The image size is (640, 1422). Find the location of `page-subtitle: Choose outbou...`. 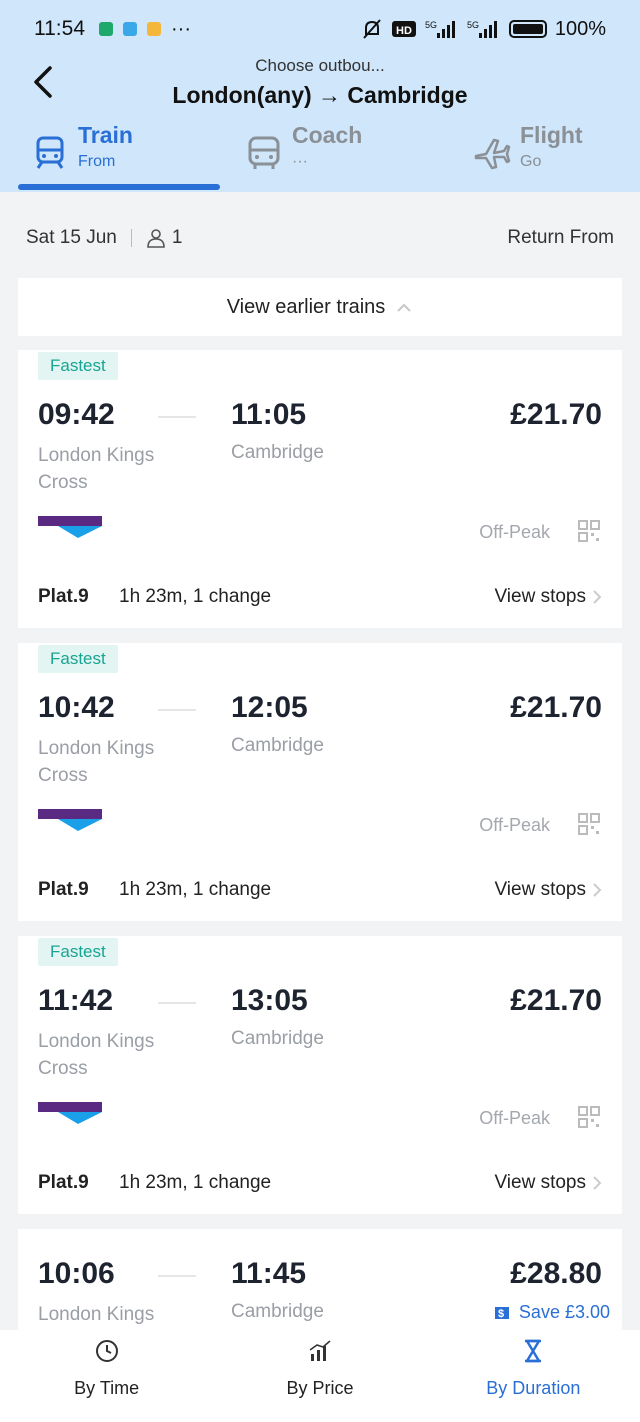

page-subtitle: Choose outbou... is located at coordinates (320, 65).